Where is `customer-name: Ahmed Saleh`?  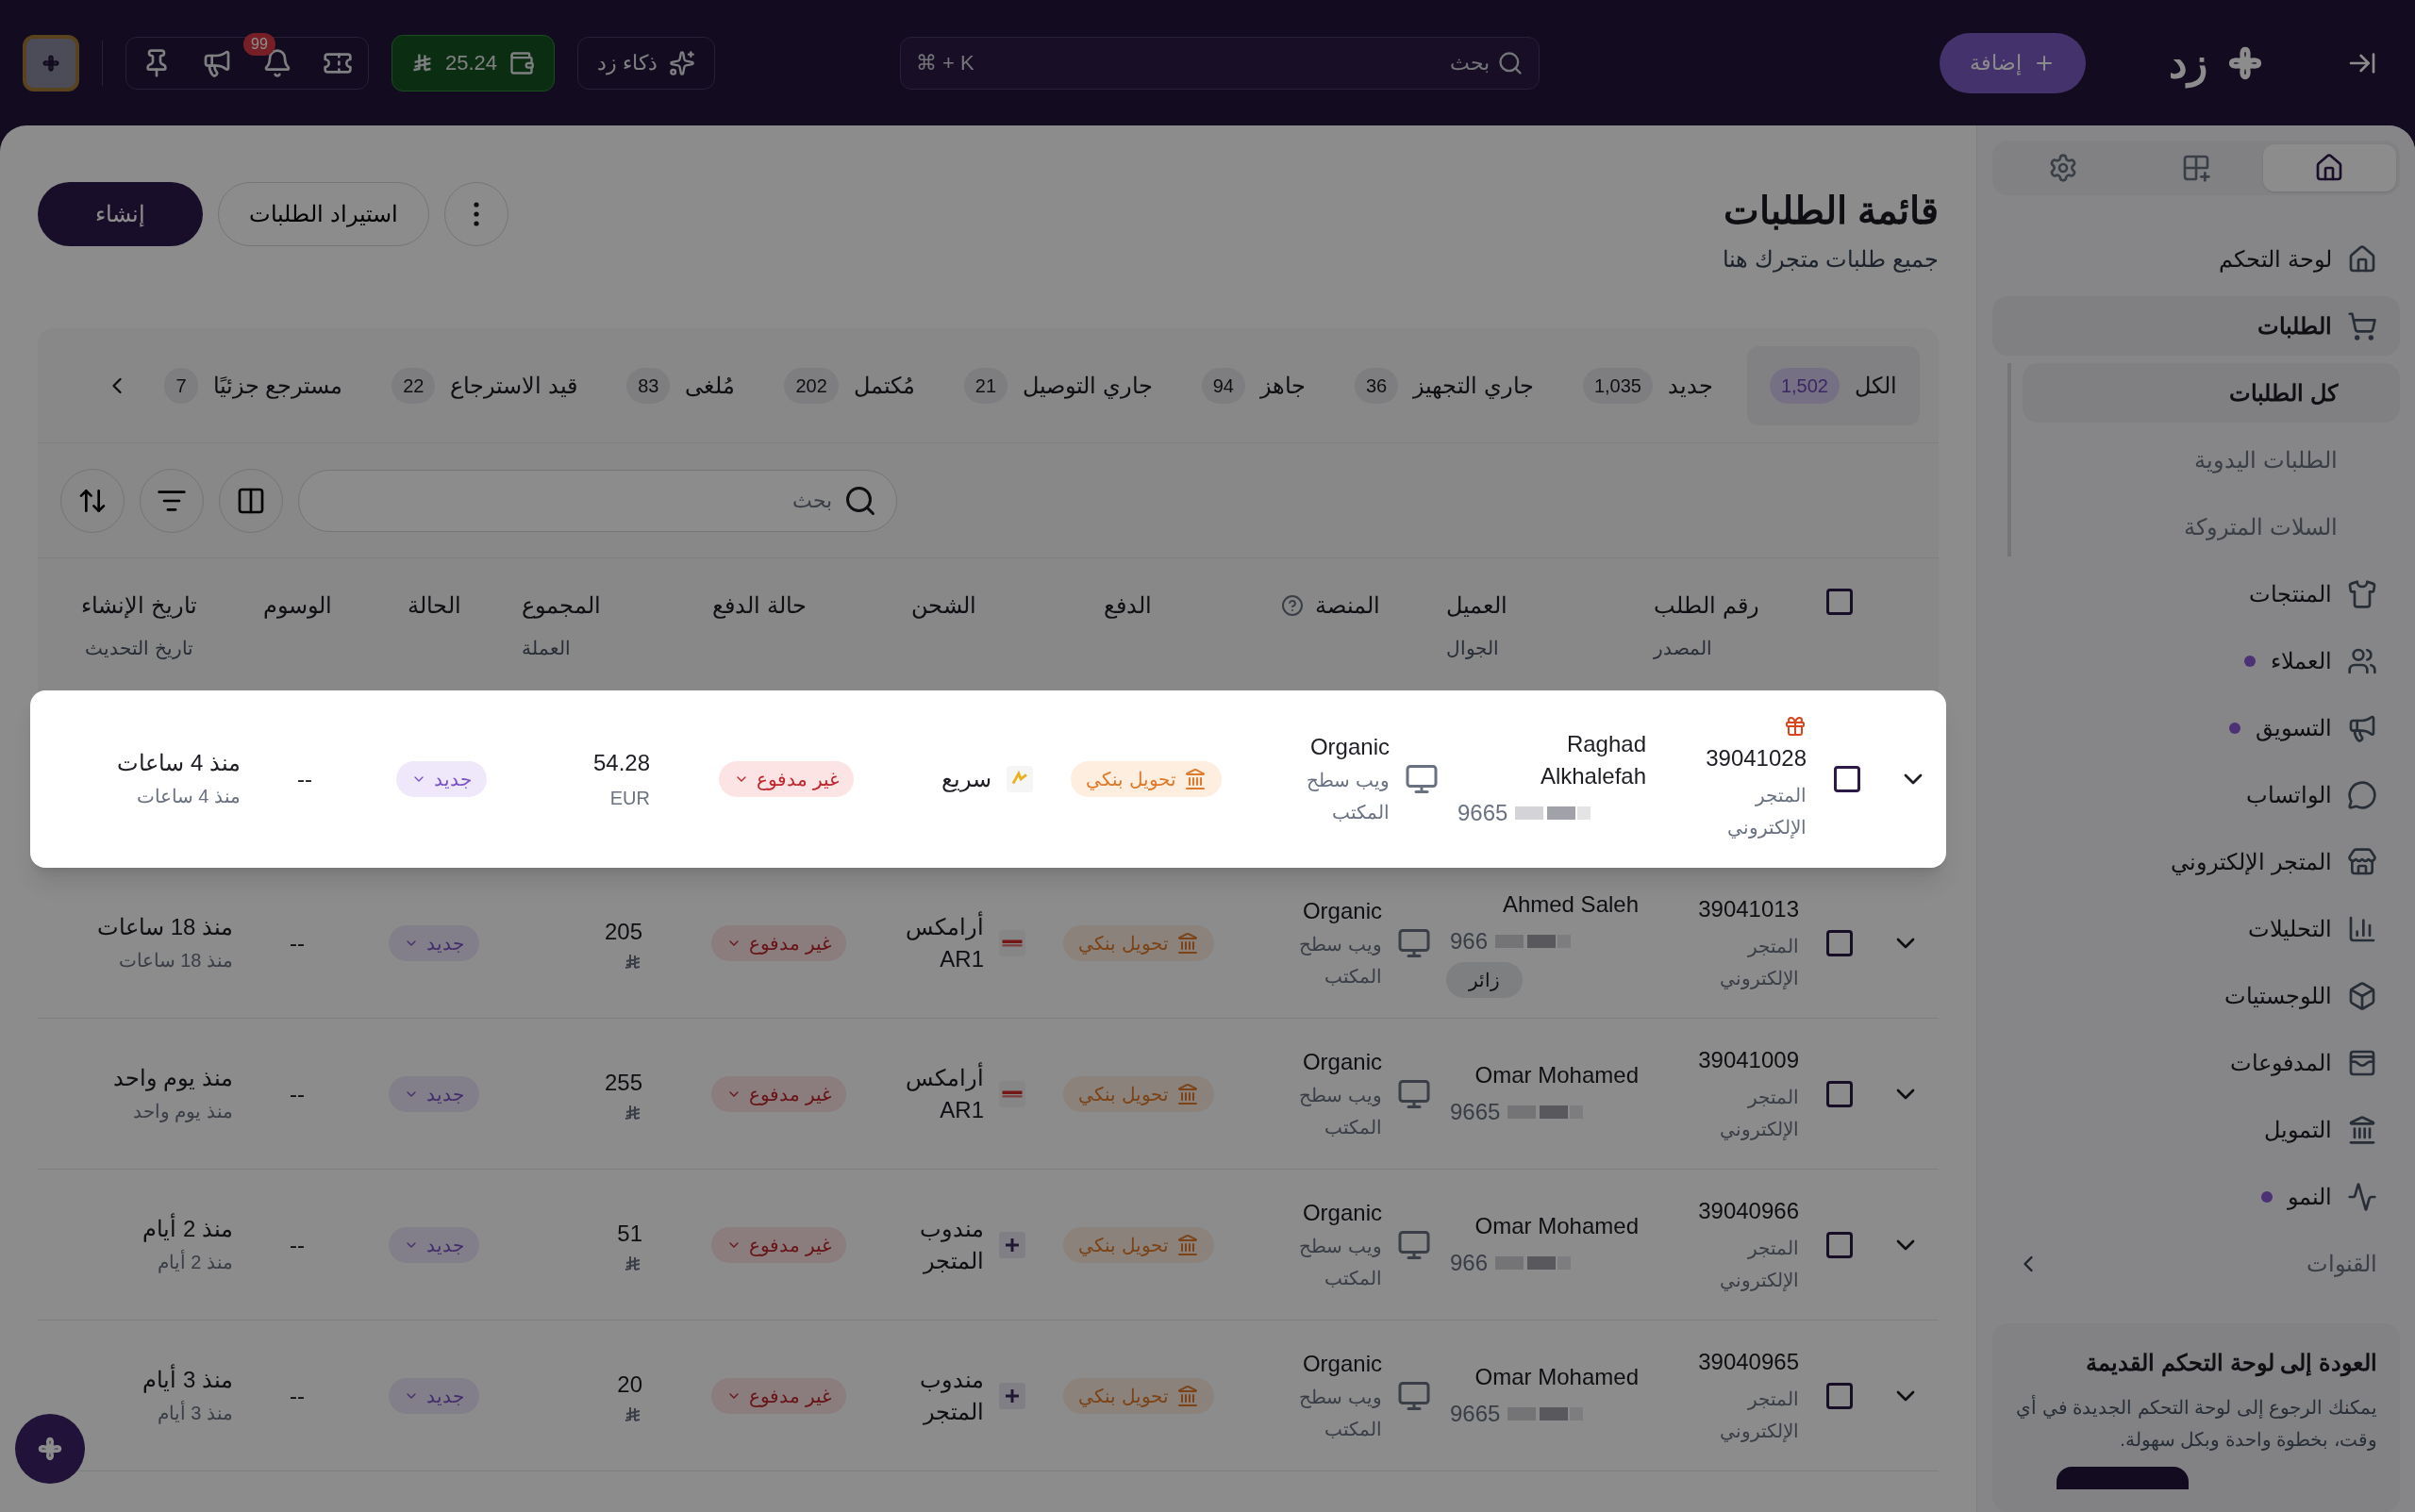
customer-name: Ahmed Saleh is located at coordinates (1545, 904).